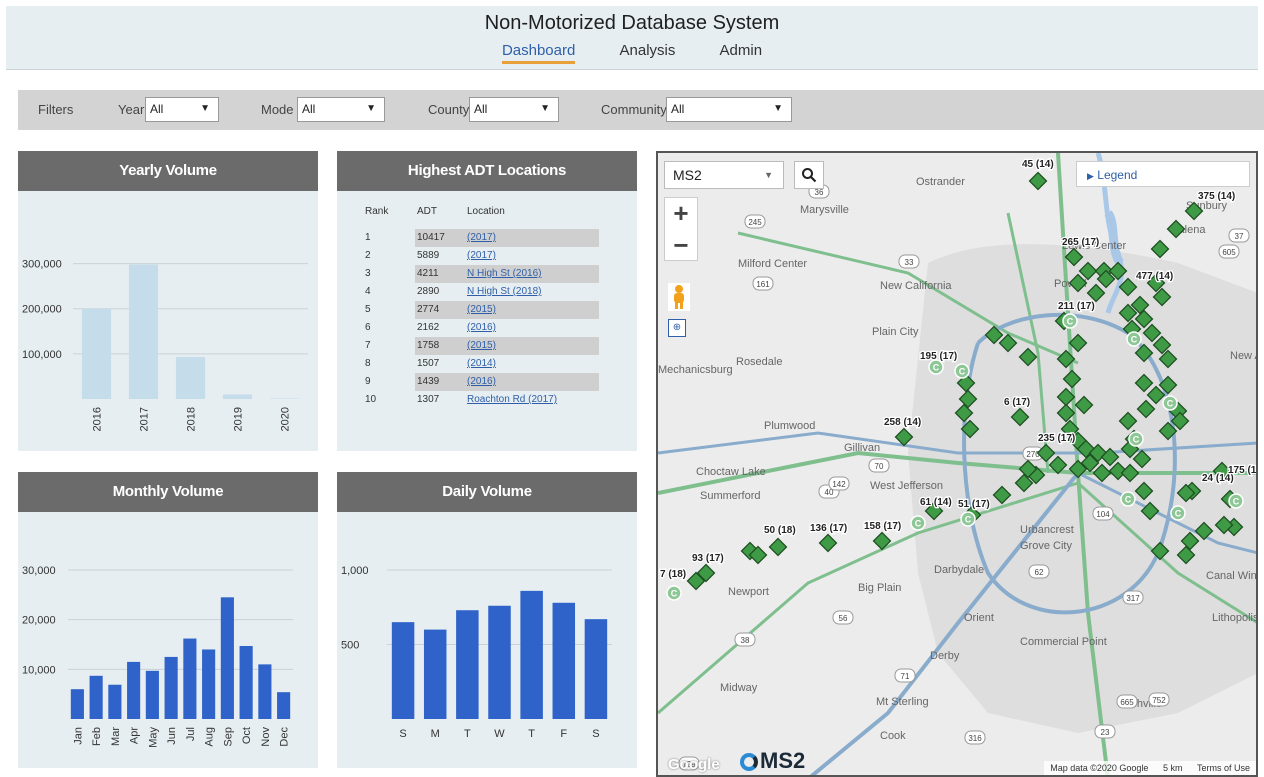 This screenshot has width=1264, height=777. I want to click on place-label: Lithopolis, so click(1235, 618).